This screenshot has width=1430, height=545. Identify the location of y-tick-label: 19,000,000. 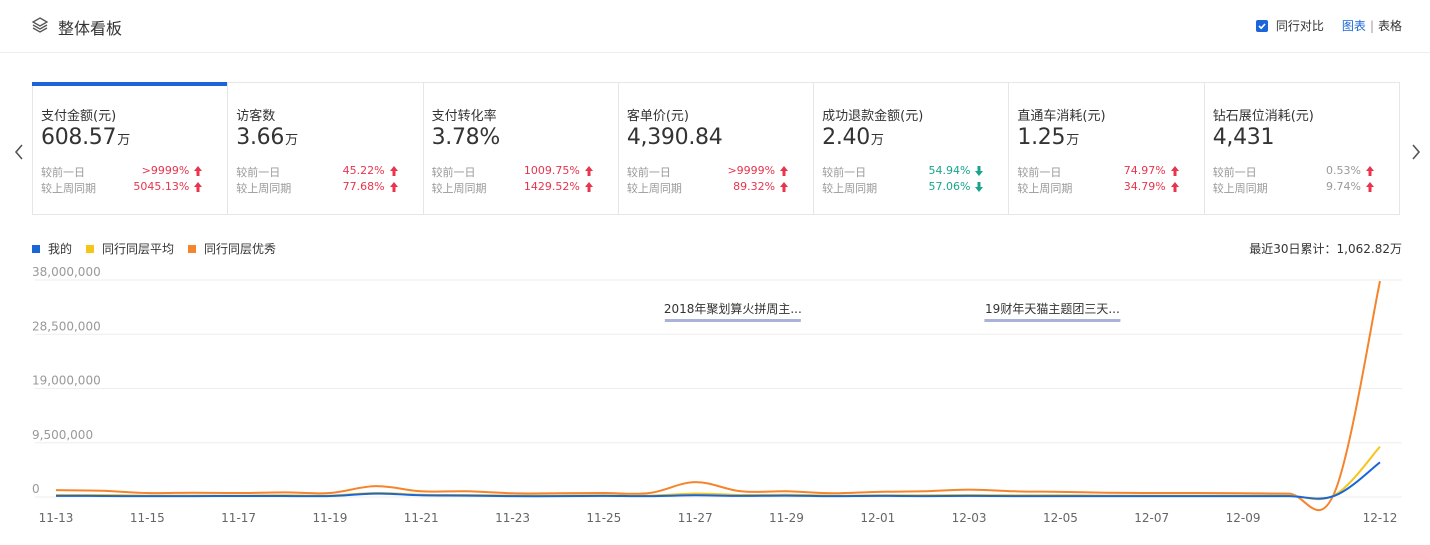
(66, 381).